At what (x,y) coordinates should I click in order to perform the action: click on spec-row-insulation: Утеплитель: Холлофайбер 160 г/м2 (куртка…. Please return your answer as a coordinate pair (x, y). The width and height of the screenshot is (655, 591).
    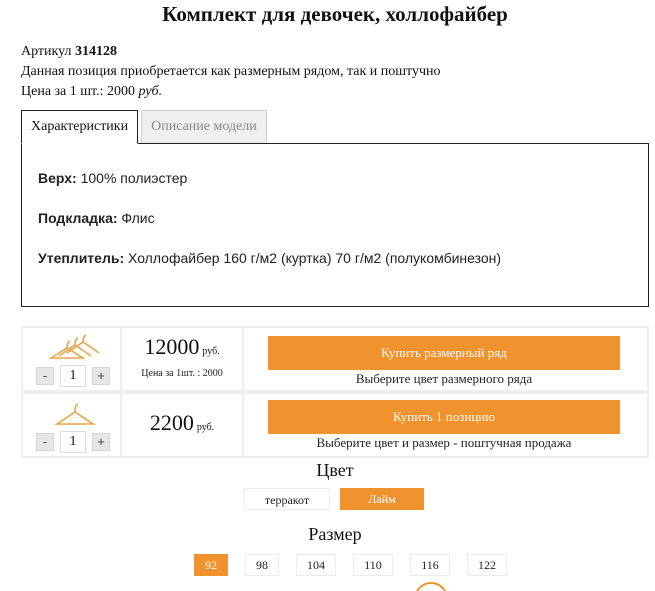
    Looking at the image, I should click on (335, 270).